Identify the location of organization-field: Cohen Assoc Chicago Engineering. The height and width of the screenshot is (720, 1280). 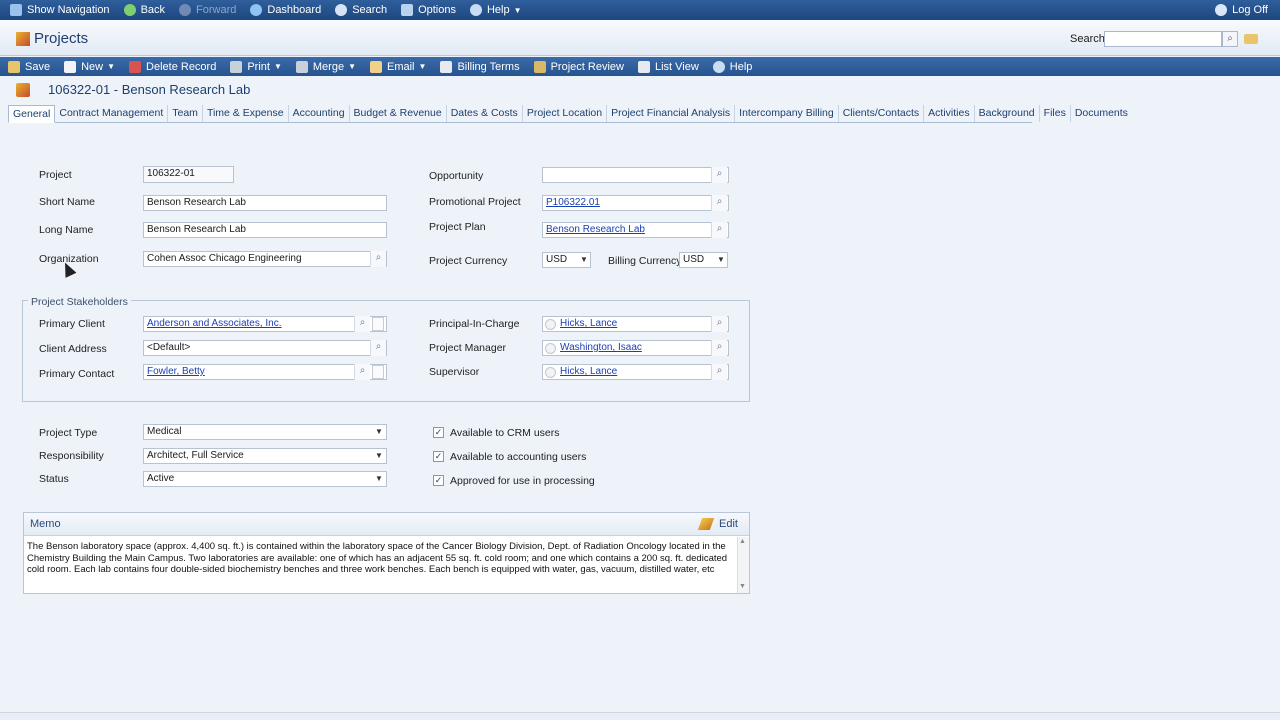
(265, 259).